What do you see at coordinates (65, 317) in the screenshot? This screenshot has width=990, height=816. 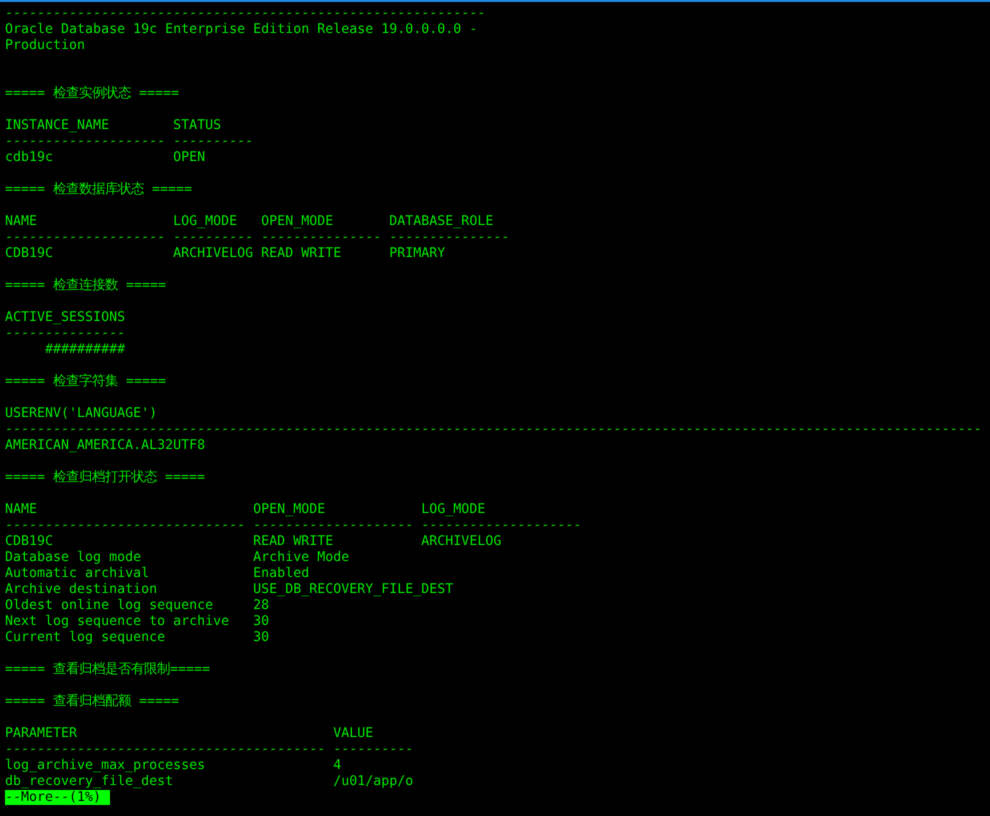 I see `output-line: ACTIVE_SESSIONS` at bounding box center [65, 317].